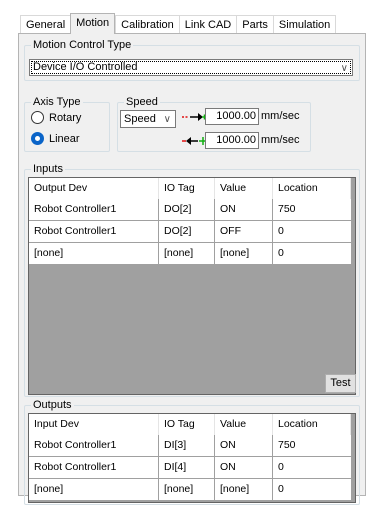  I want to click on table-row: Robot Controller1 DI[4] ON 0, so click(190, 468).